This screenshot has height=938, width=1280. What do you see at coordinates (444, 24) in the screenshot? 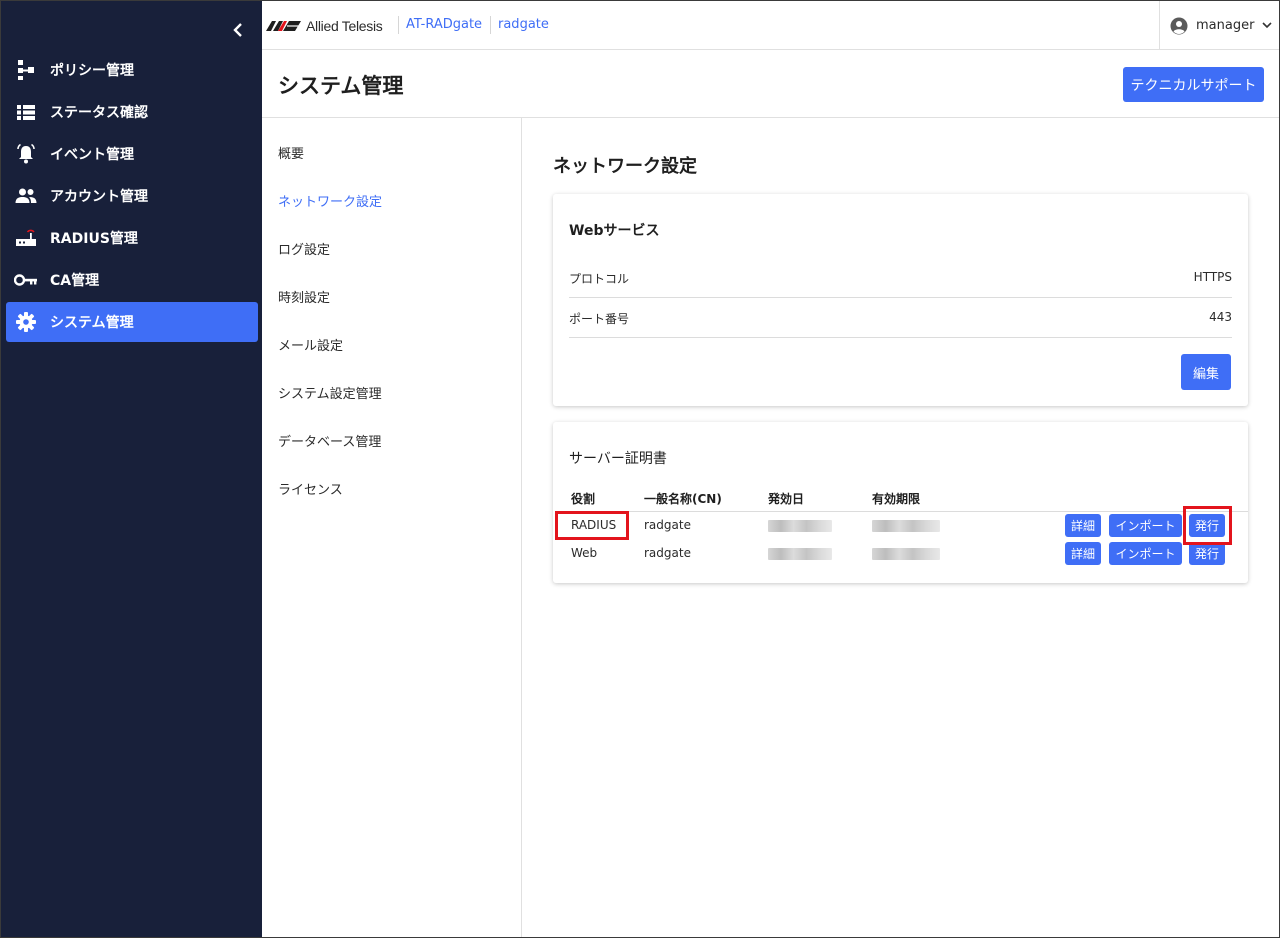
I see `breadcrumb-product: AT-RADgate` at bounding box center [444, 24].